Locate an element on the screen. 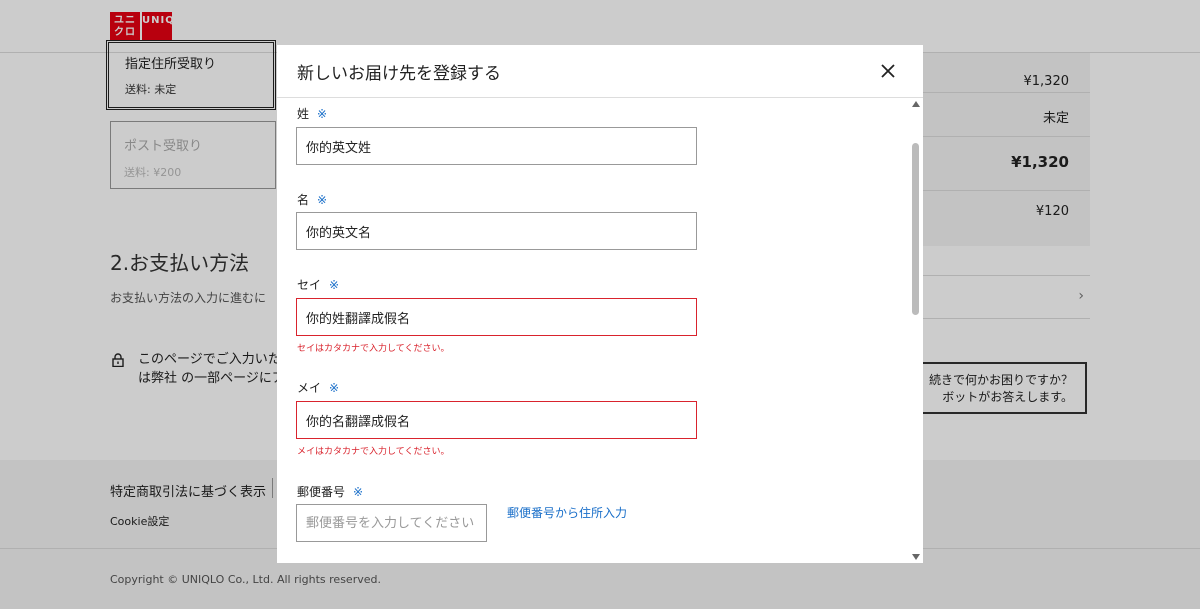  first-kana-label-text: メイ is located at coordinates (309, 388).